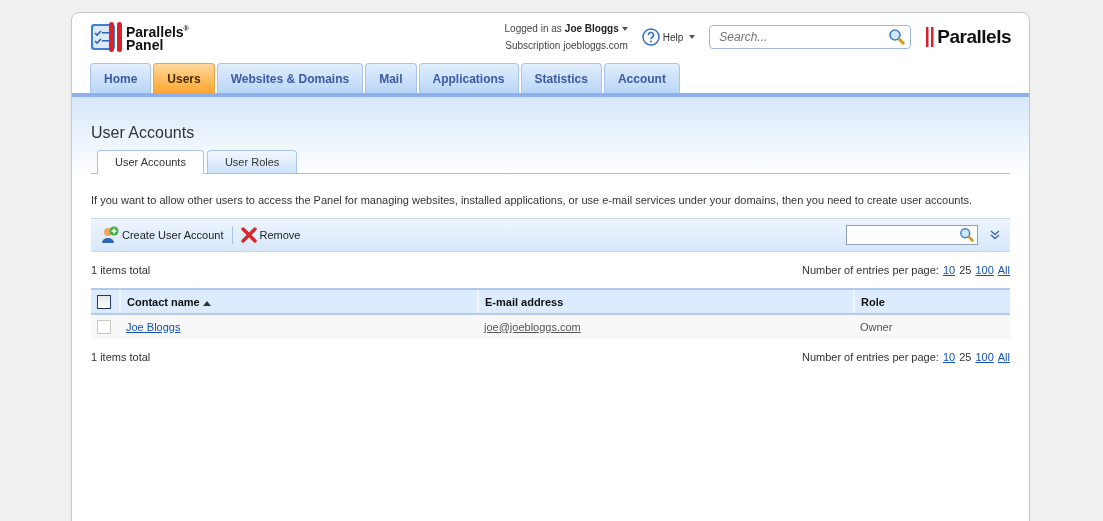 The image size is (1103, 521). Describe the element at coordinates (299, 301) in the screenshot. I see `column-header: Contact name` at that location.